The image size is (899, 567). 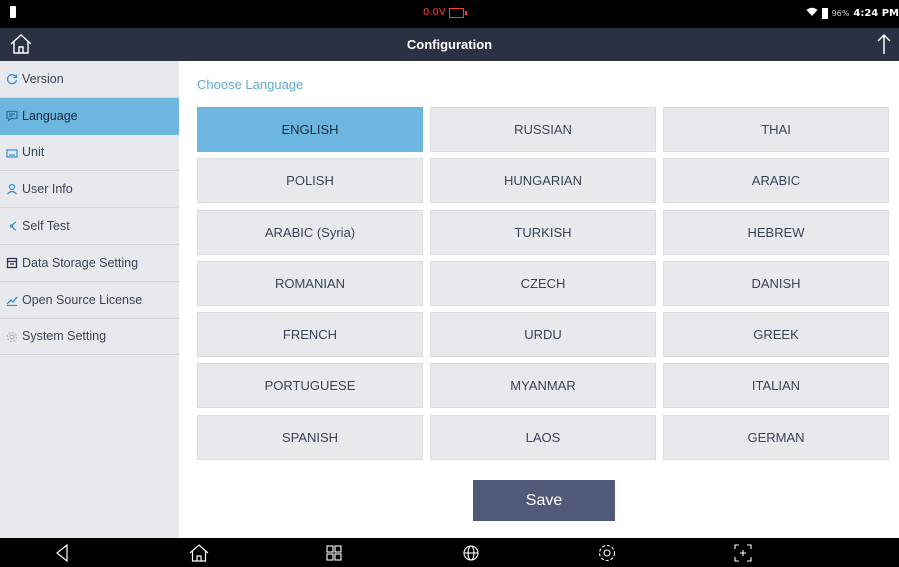 What do you see at coordinates (310, 283) in the screenshot?
I see `language-option: ROMANIAN` at bounding box center [310, 283].